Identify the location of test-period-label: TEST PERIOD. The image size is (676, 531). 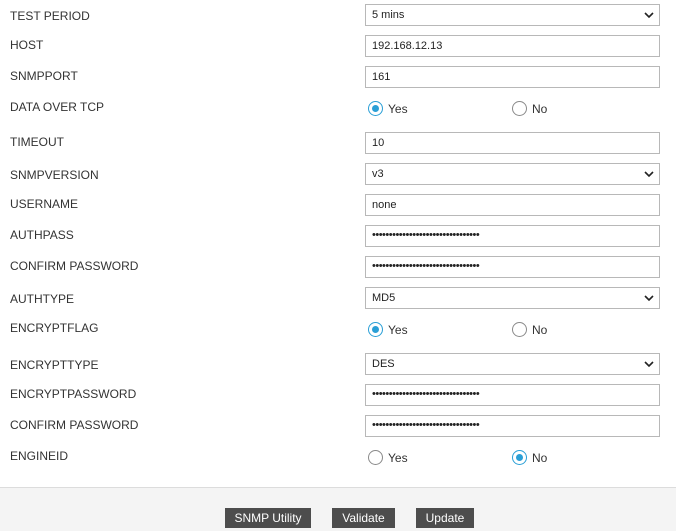
(50, 16).